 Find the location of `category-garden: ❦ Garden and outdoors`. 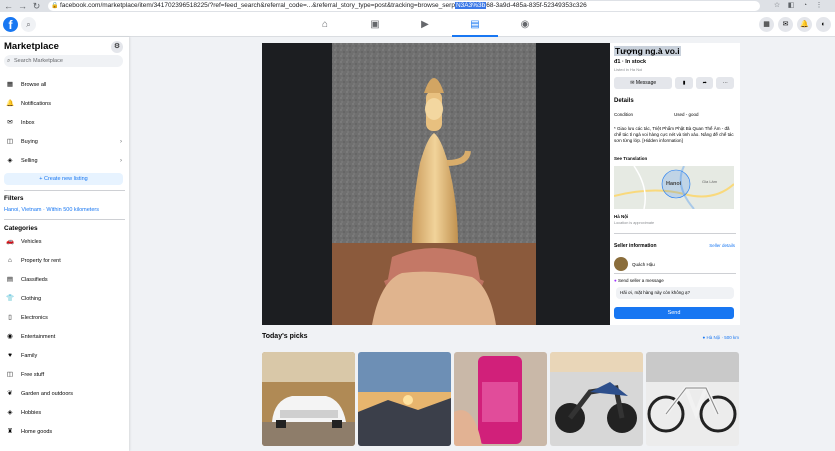

category-garden: ❦ Garden and outdoors is located at coordinates (65, 394).